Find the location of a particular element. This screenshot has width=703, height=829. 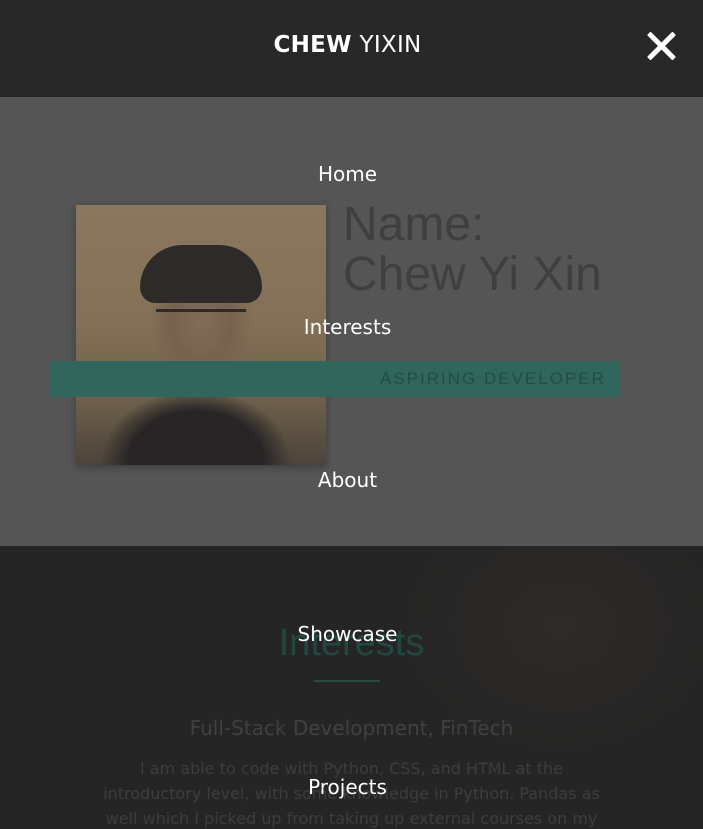

brand-logo: CHEW YIXIN is located at coordinates (347, 45).